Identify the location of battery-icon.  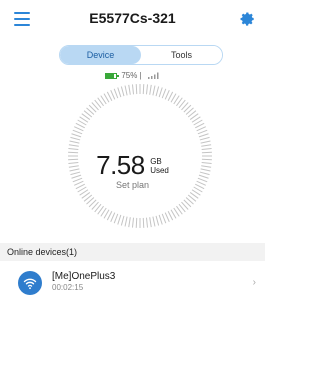
(112, 75).